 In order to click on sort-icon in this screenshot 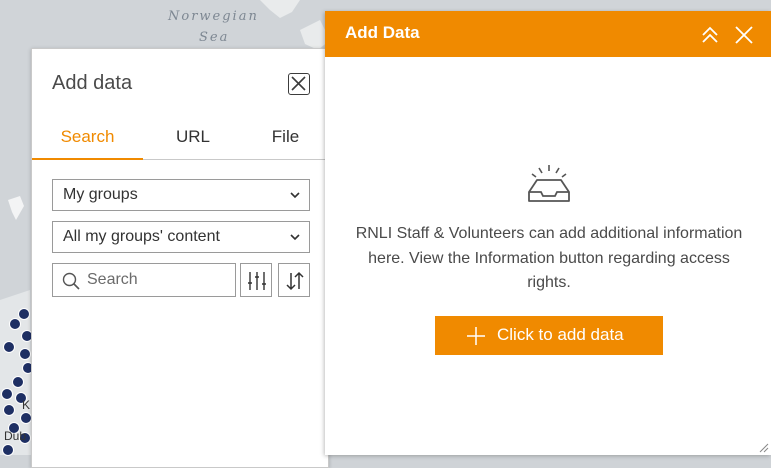, I will do `click(295, 281)`.